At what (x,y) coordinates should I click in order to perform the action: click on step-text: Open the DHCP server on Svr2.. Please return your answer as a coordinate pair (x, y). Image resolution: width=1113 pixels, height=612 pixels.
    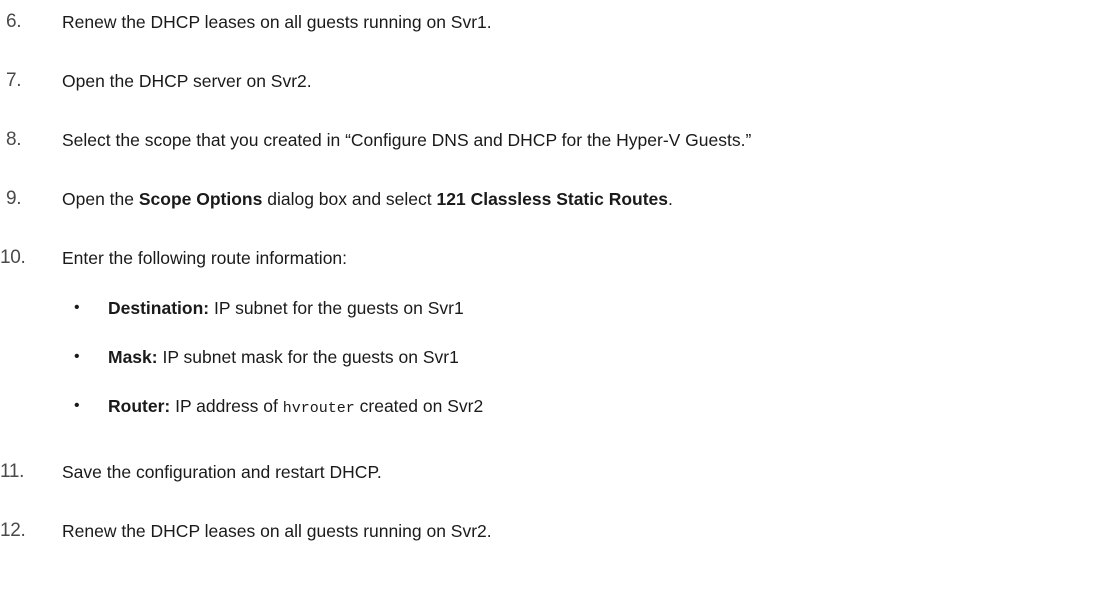
    Looking at the image, I should click on (187, 81).